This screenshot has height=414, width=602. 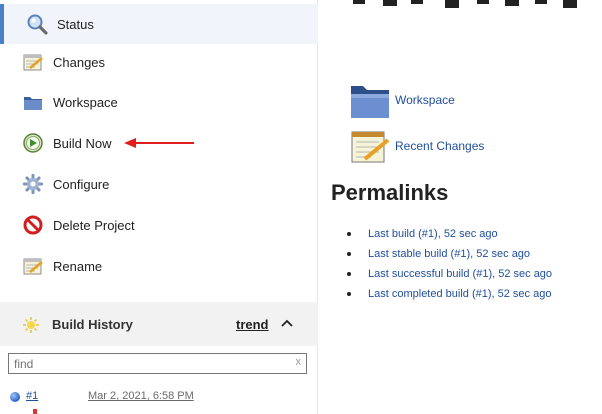 I want to click on task-label: Changes, so click(x=79, y=62).